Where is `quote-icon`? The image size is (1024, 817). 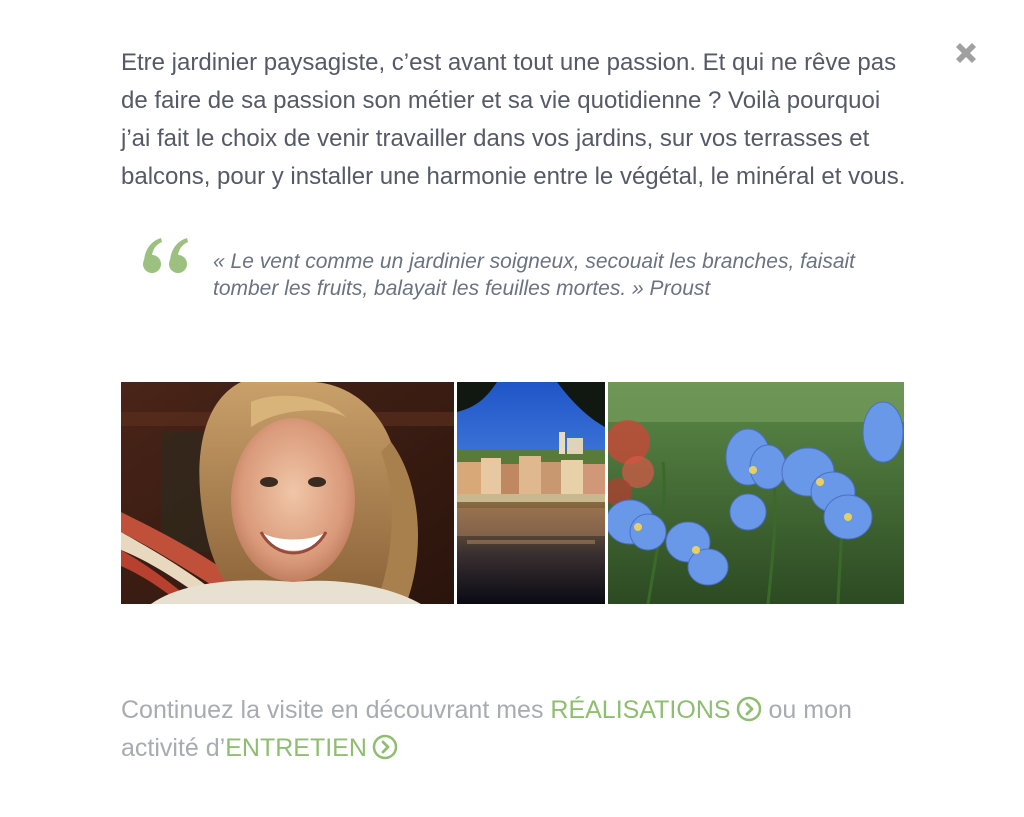
quote-icon is located at coordinates (165, 255).